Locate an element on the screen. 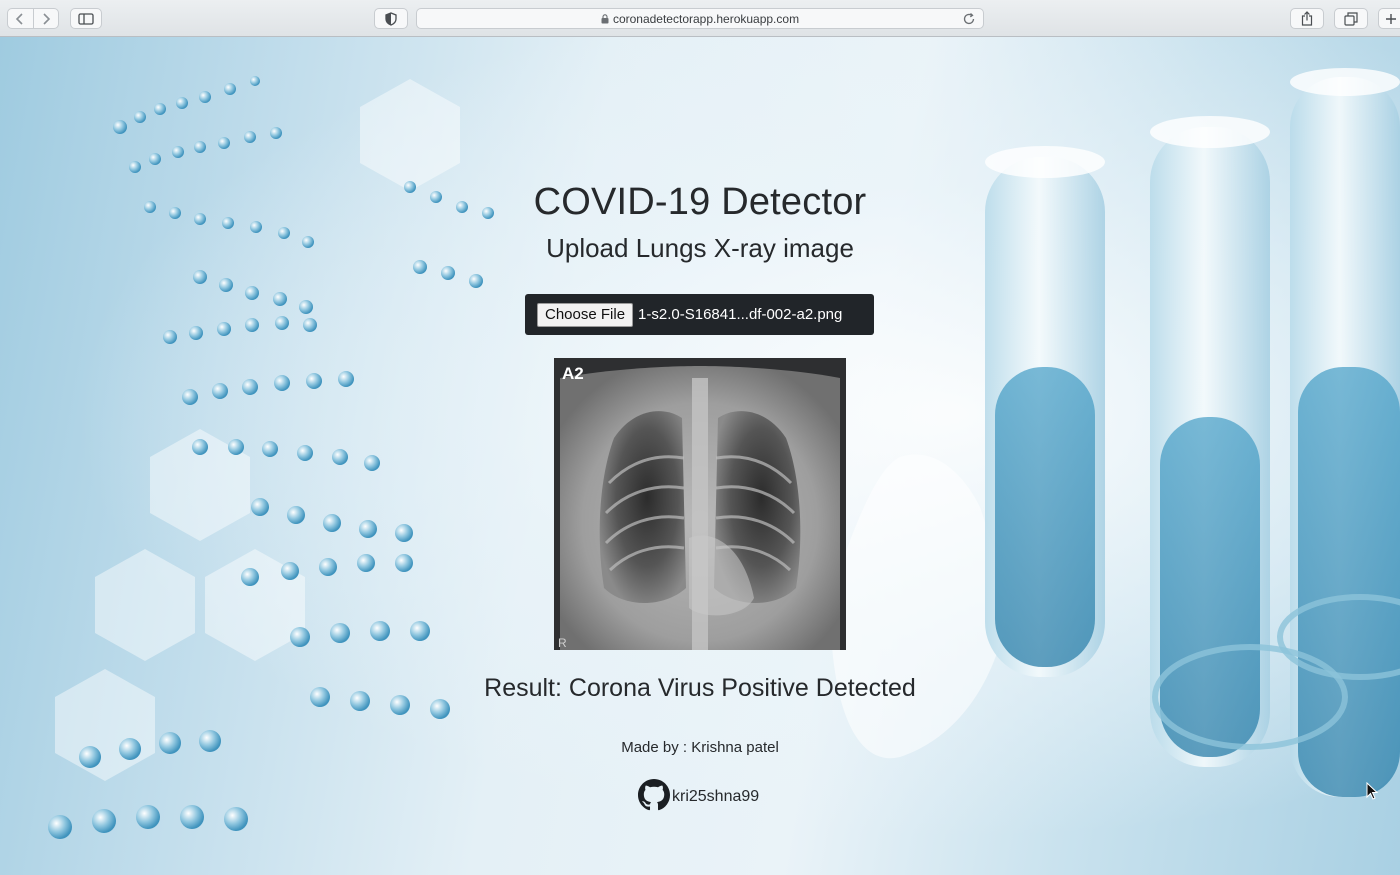 The width and height of the screenshot is (1400, 875). xray-label: A2 is located at coordinates (573, 373).